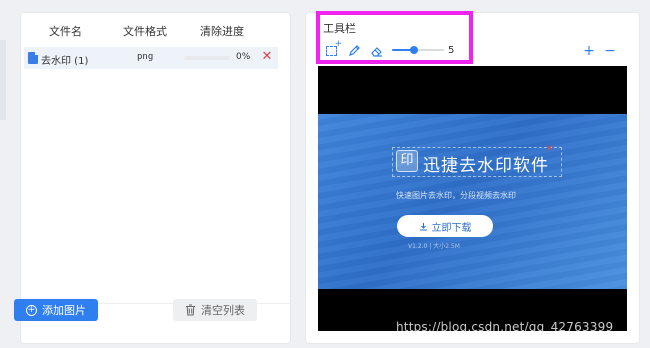  Describe the element at coordinates (267, 57) in the screenshot. I see `delete-icon: ✕` at that location.